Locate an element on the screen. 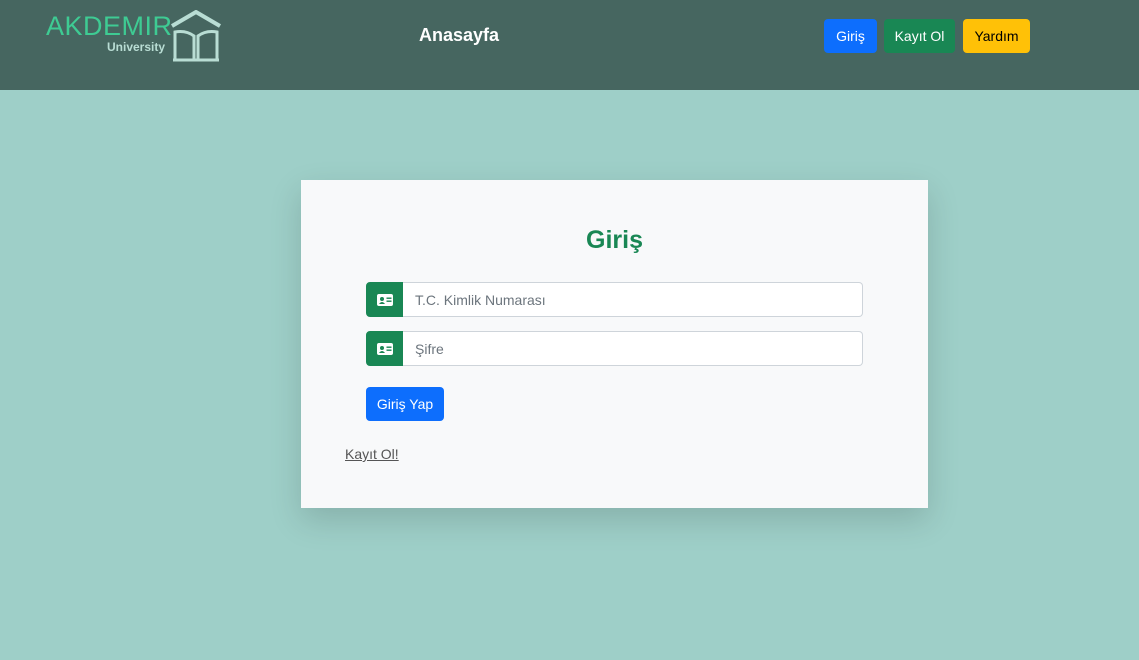 The image size is (1139, 660). password-input-group is located at coordinates (614, 348).